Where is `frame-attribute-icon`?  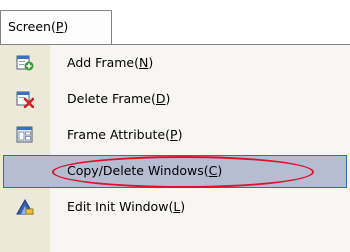 frame-attribute-icon is located at coordinates (25, 135).